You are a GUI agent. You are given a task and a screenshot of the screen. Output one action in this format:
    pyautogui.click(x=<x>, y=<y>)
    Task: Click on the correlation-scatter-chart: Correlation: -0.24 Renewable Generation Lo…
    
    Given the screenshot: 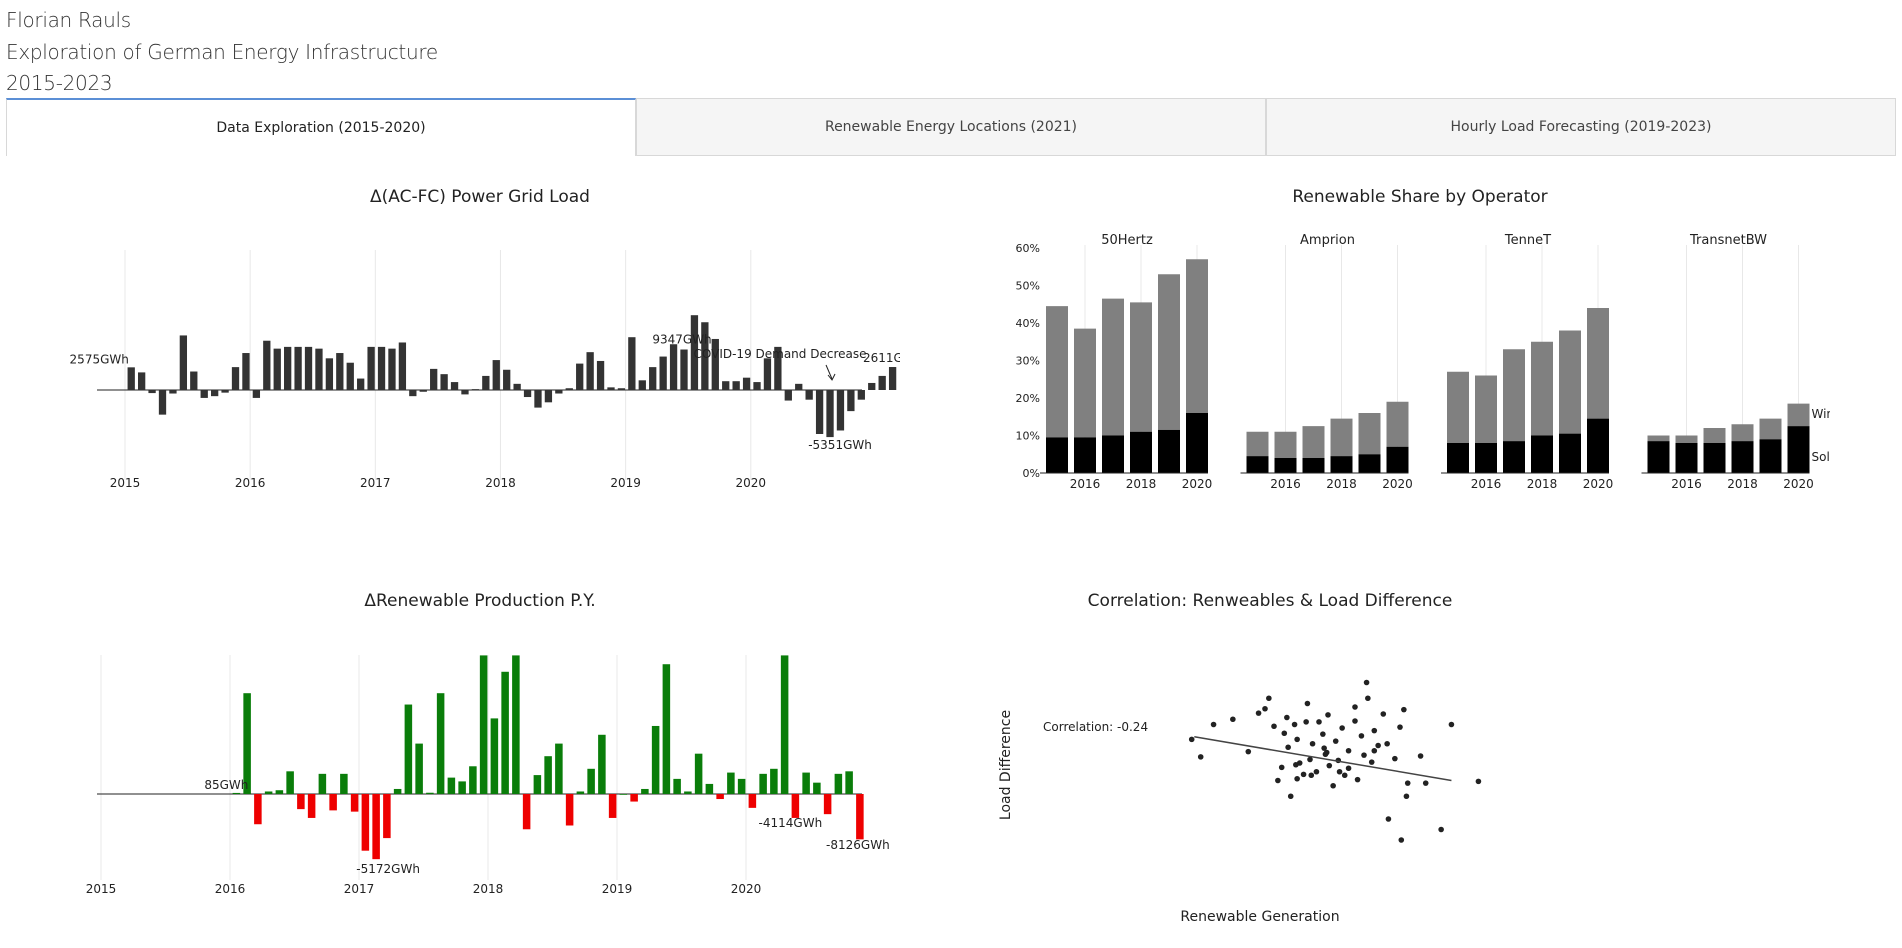 What is the action you would take?
    pyautogui.click(x=1240, y=802)
    